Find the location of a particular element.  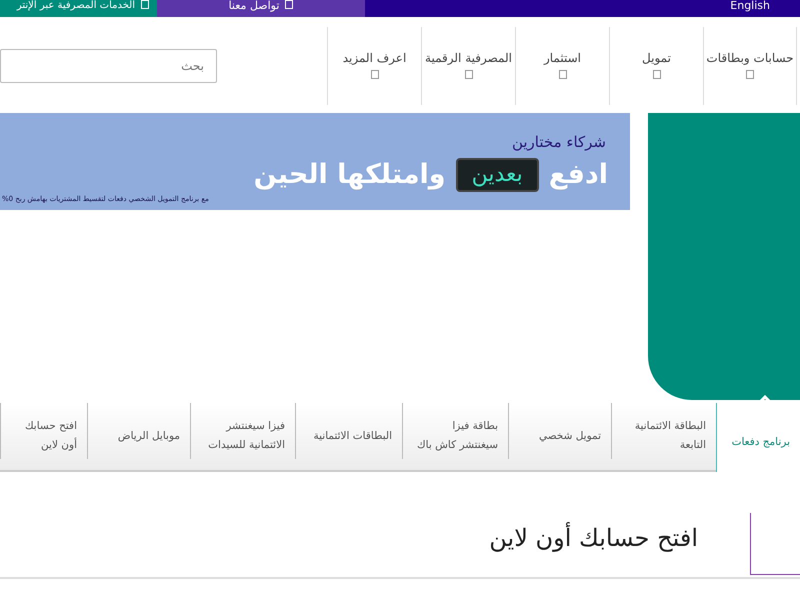

tab: افتح حسابك أون لاين is located at coordinates (43, 431).